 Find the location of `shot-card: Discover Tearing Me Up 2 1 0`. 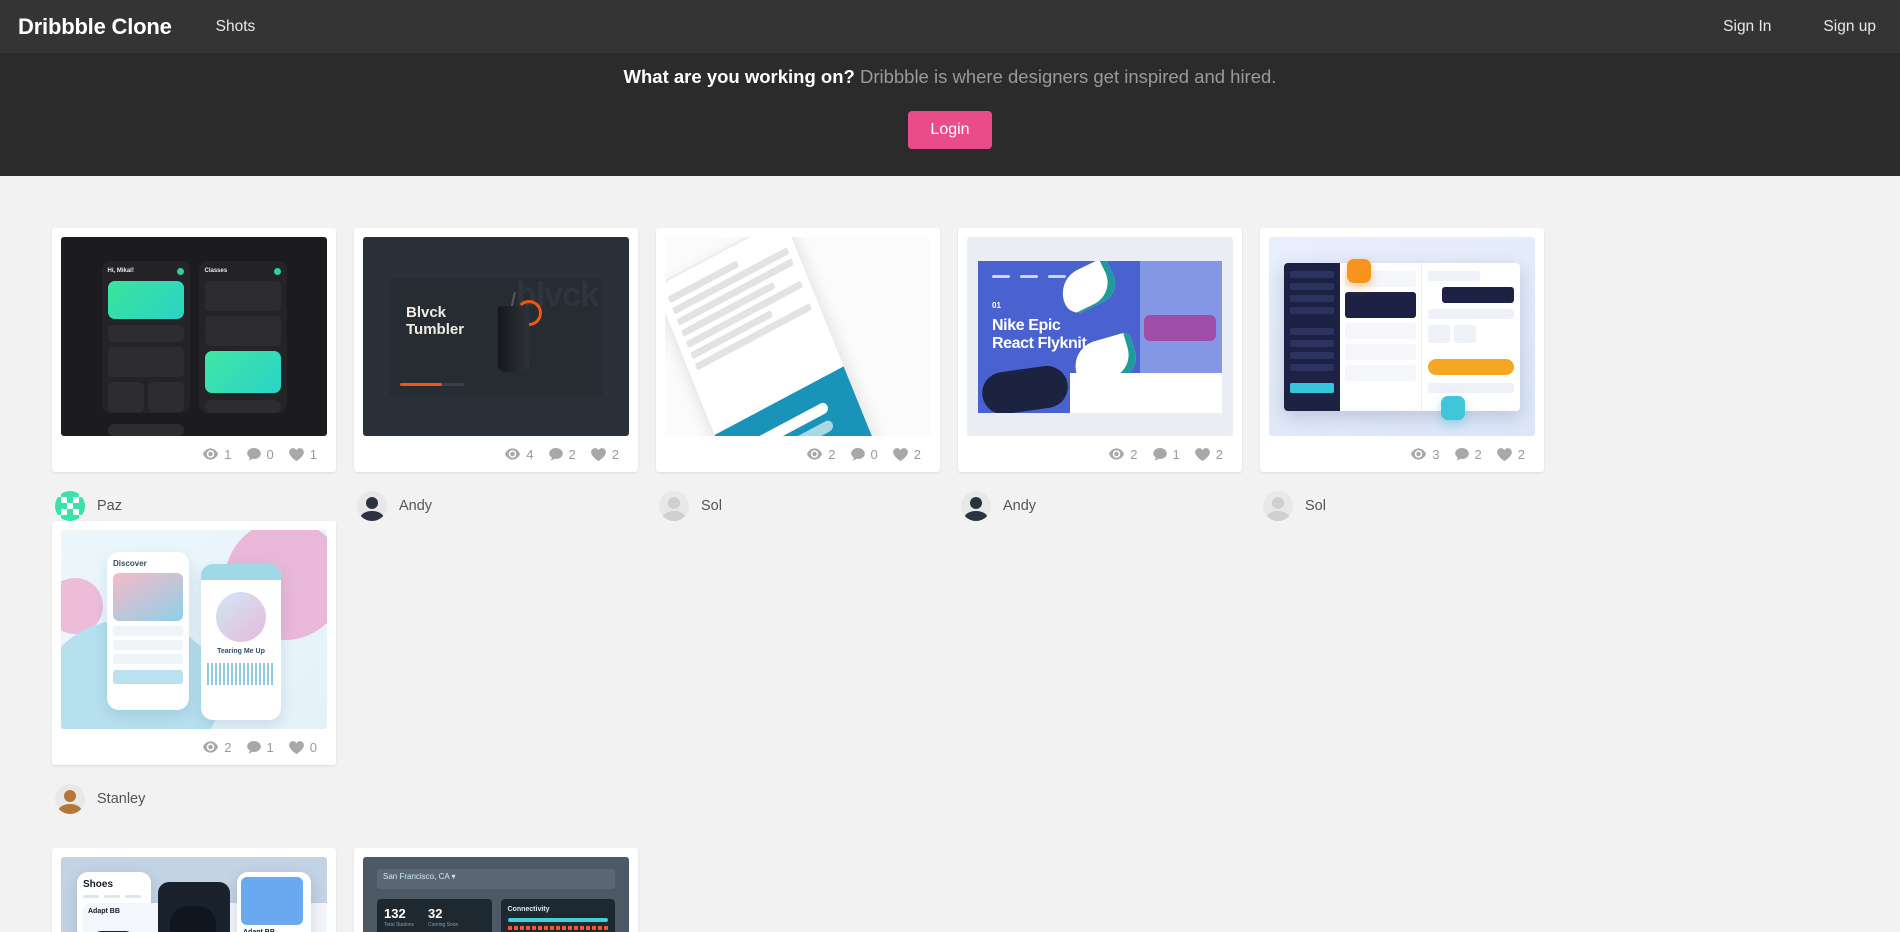

shot-card: Discover Tearing Me Up 2 1 0 is located at coordinates (194, 643).